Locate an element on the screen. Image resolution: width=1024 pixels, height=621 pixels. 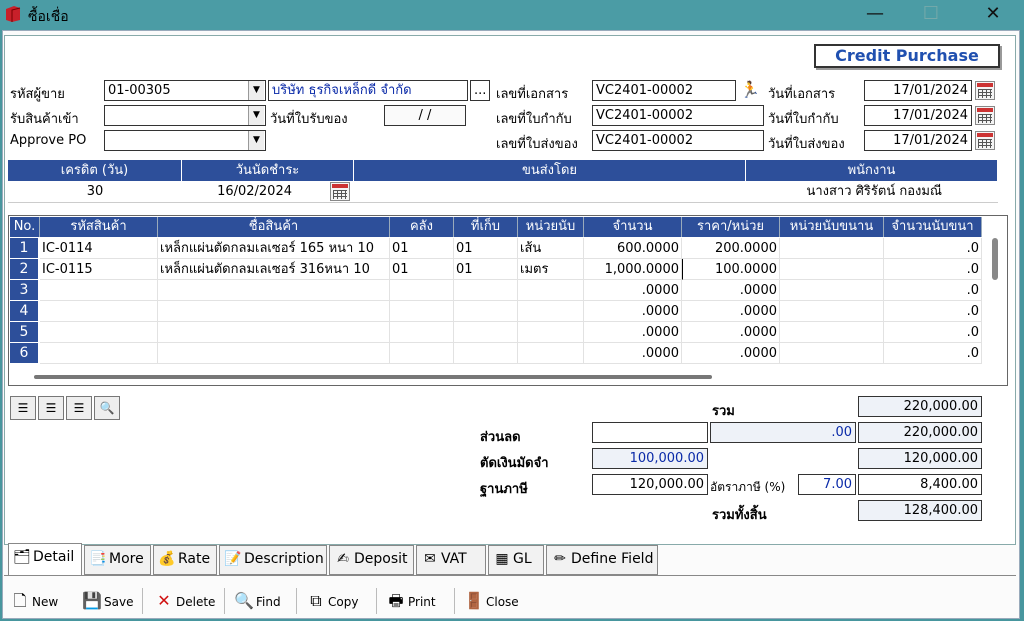
cell-quantity: 1,000.0000 is located at coordinates (633, 269).